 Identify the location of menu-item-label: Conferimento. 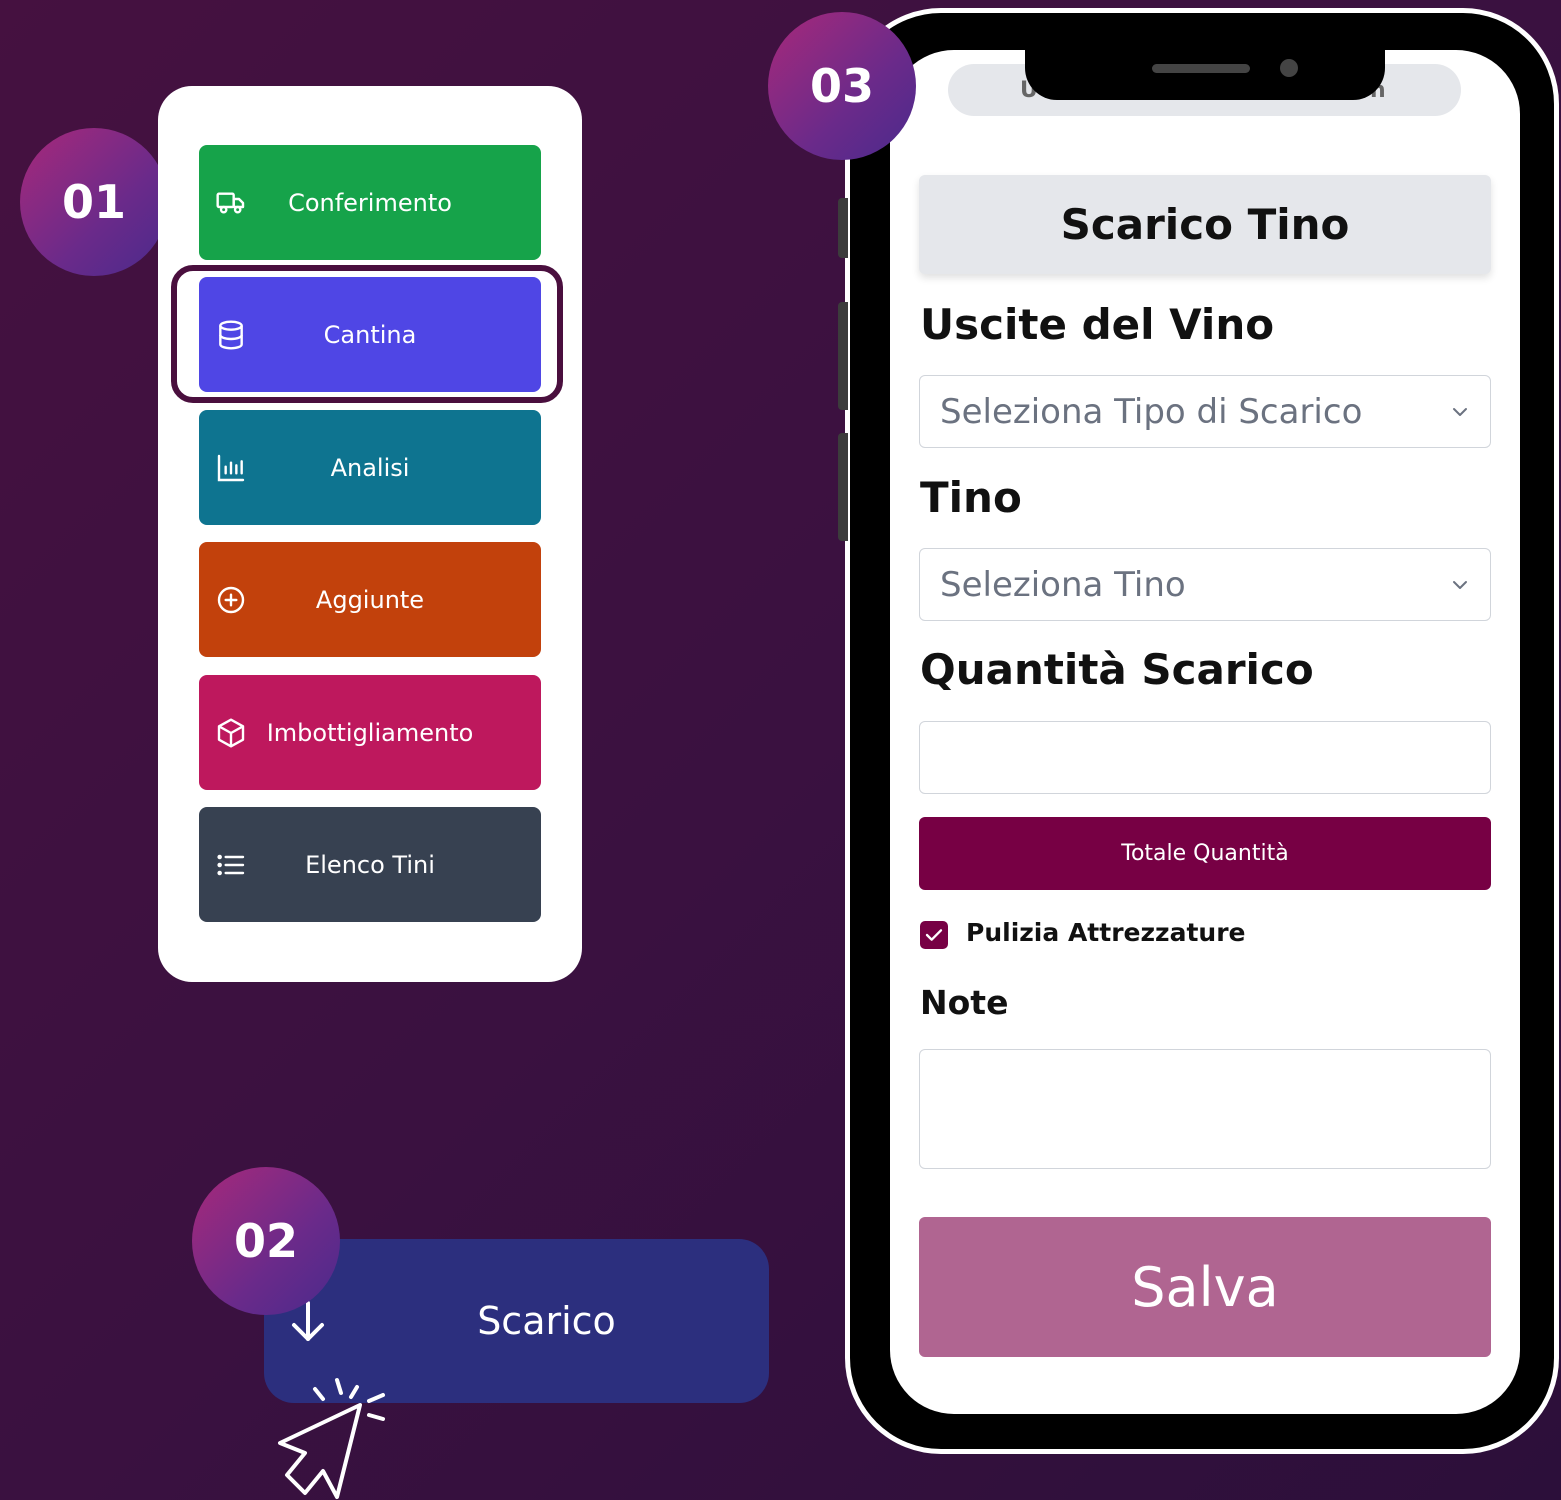
(370, 202).